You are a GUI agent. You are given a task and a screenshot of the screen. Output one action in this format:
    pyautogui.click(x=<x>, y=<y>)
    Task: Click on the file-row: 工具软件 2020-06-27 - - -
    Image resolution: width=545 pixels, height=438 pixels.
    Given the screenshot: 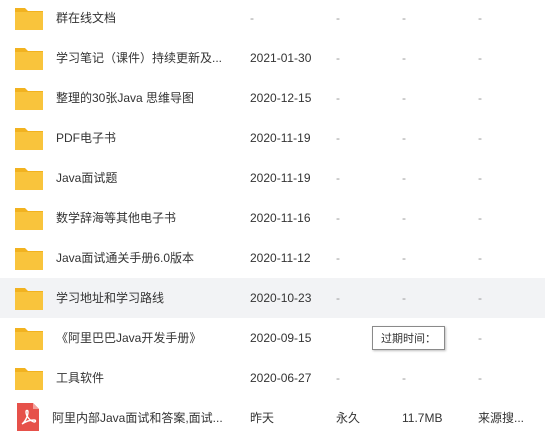 What is the action you would take?
    pyautogui.click(x=272, y=378)
    